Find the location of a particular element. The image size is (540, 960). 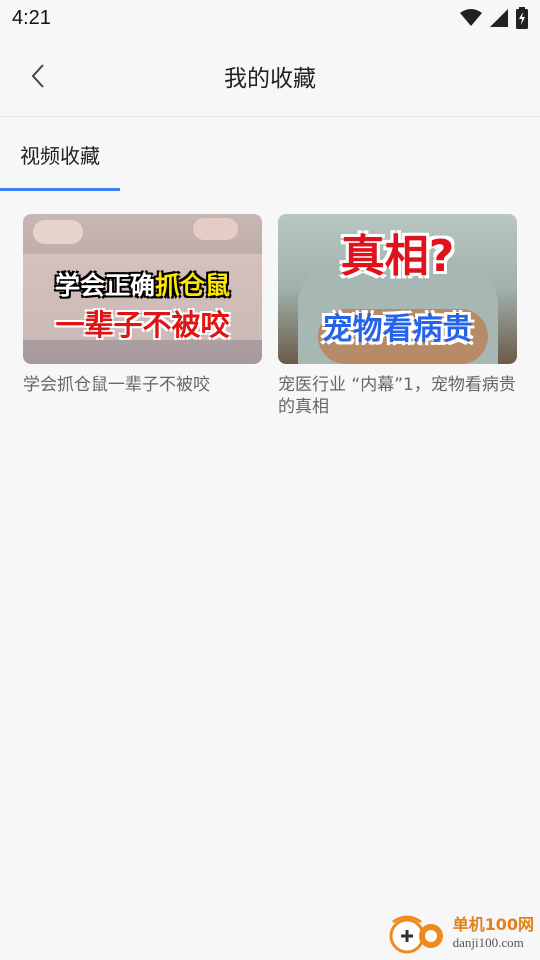

status-icons is located at coordinates (494, 18).